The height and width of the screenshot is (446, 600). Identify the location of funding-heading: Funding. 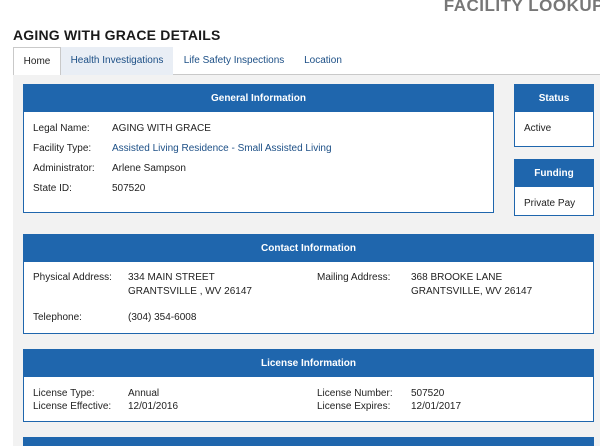
(554, 173).